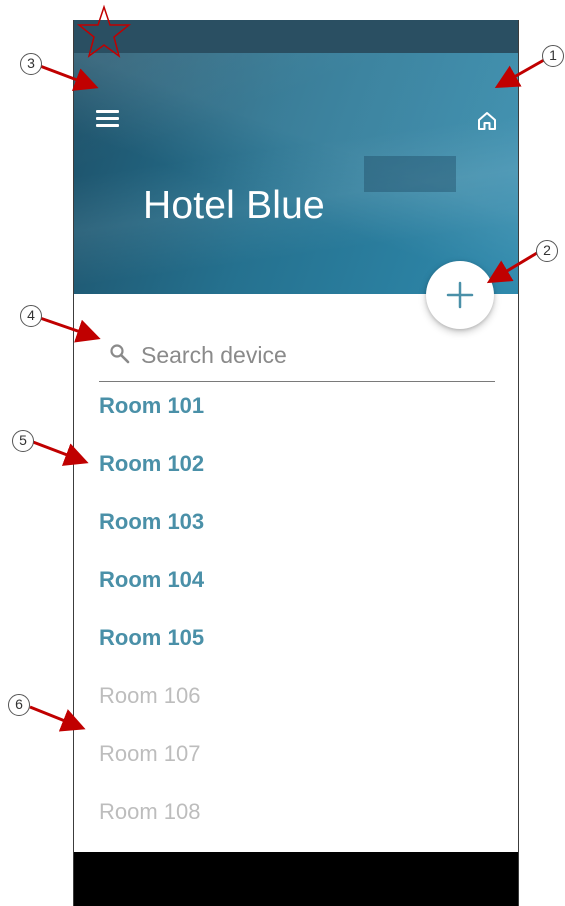  What do you see at coordinates (31, 316) in the screenshot?
I see `callout-4: 4` at bounding box center [31, 316].